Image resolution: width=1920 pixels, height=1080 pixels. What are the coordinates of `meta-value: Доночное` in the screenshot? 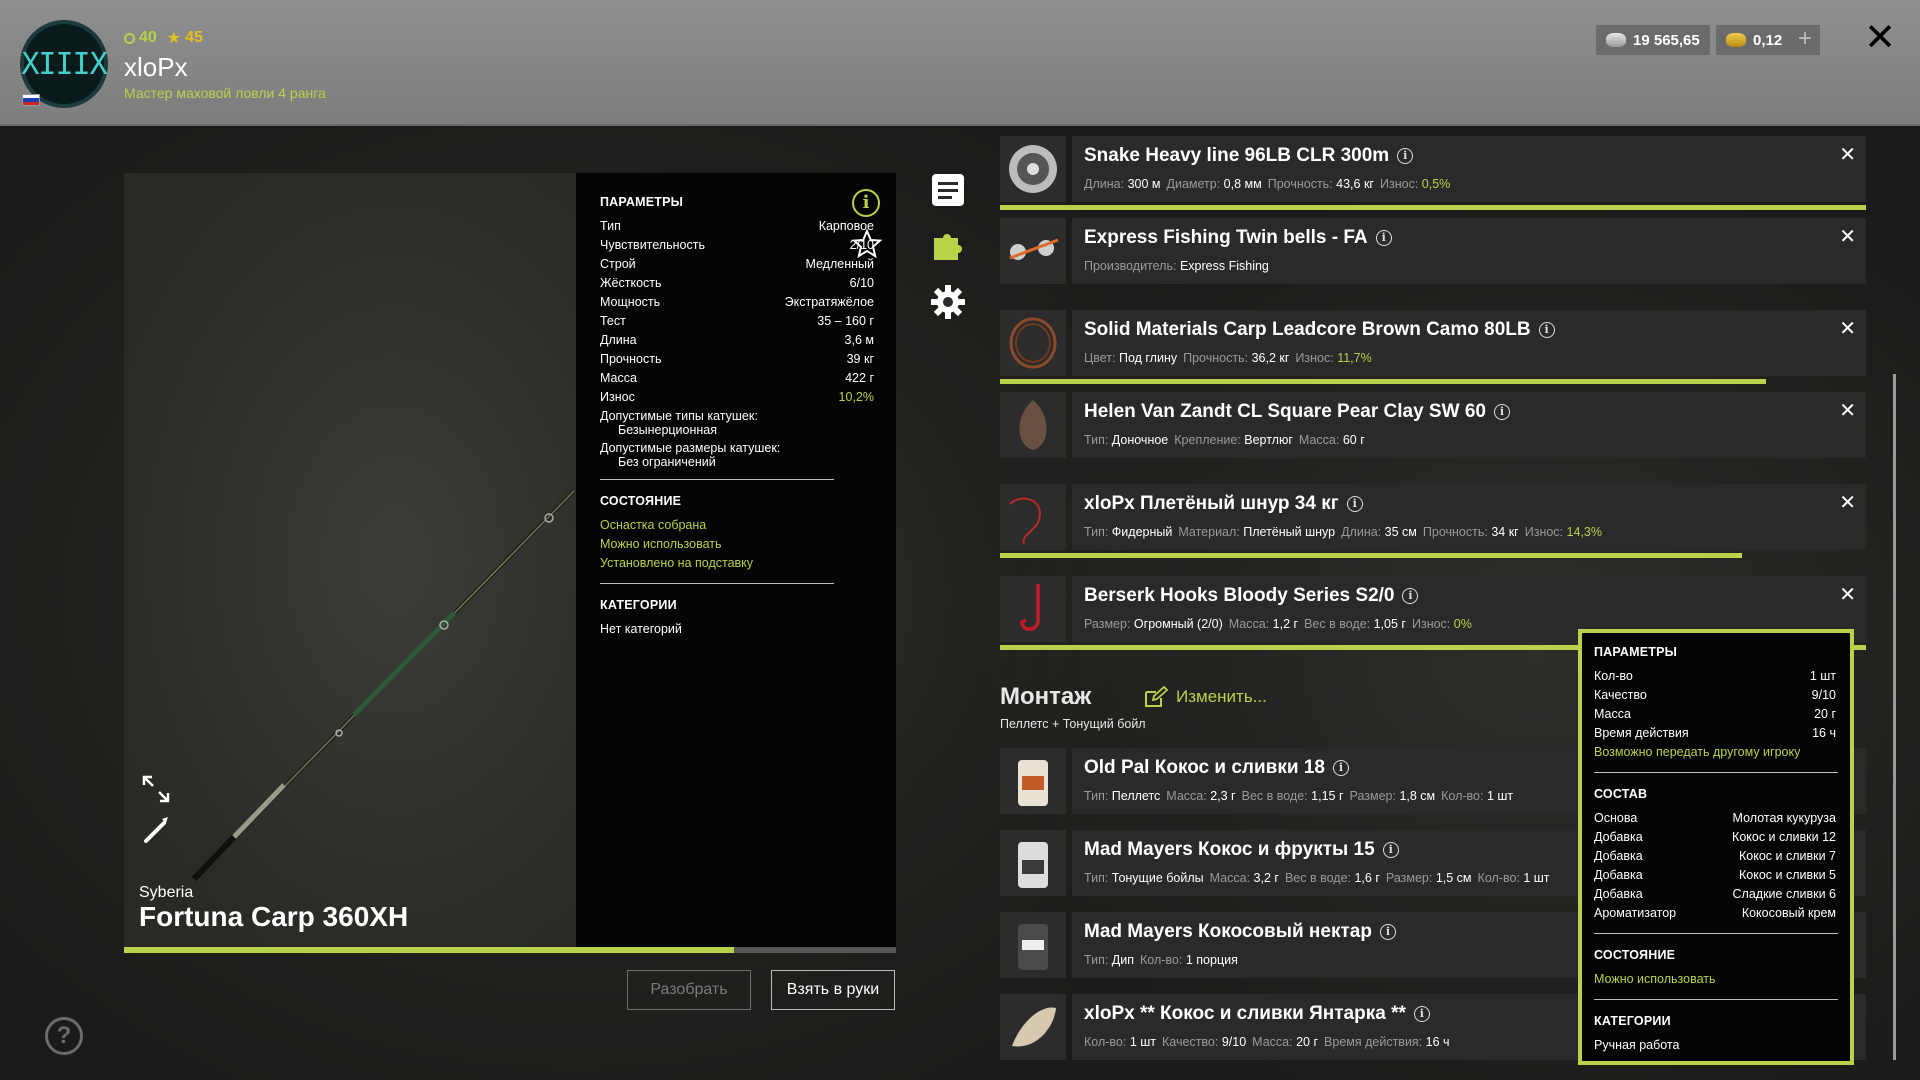 It's located at (1140, 440).